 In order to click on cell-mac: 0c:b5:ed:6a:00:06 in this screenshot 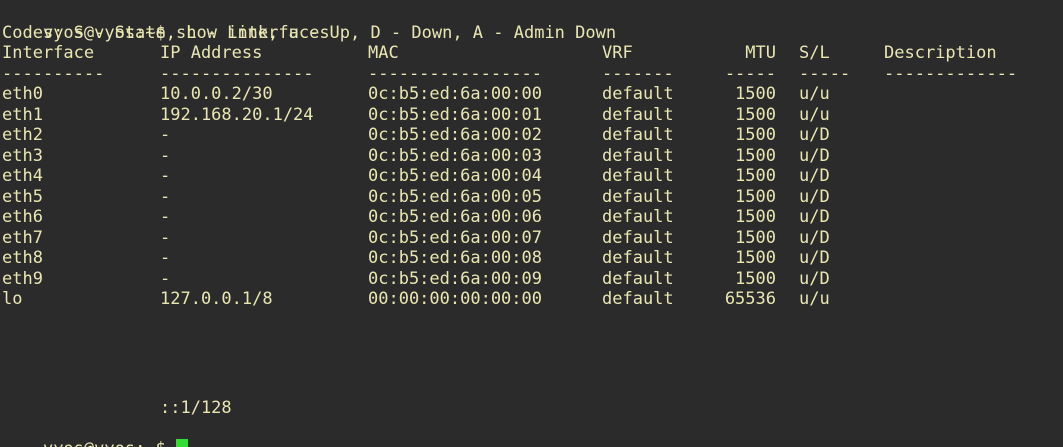, I will do `click(455, 217)`.